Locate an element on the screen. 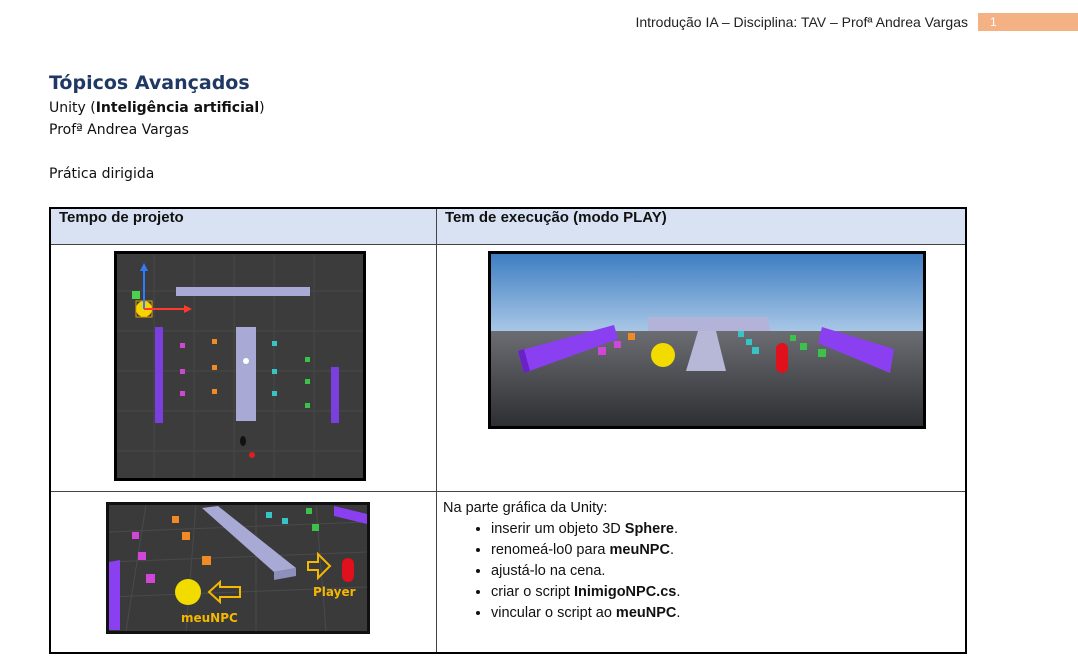 The height and width of the screenshot is (663, 1078). design-time-cell is located at coordinates (243, 368).